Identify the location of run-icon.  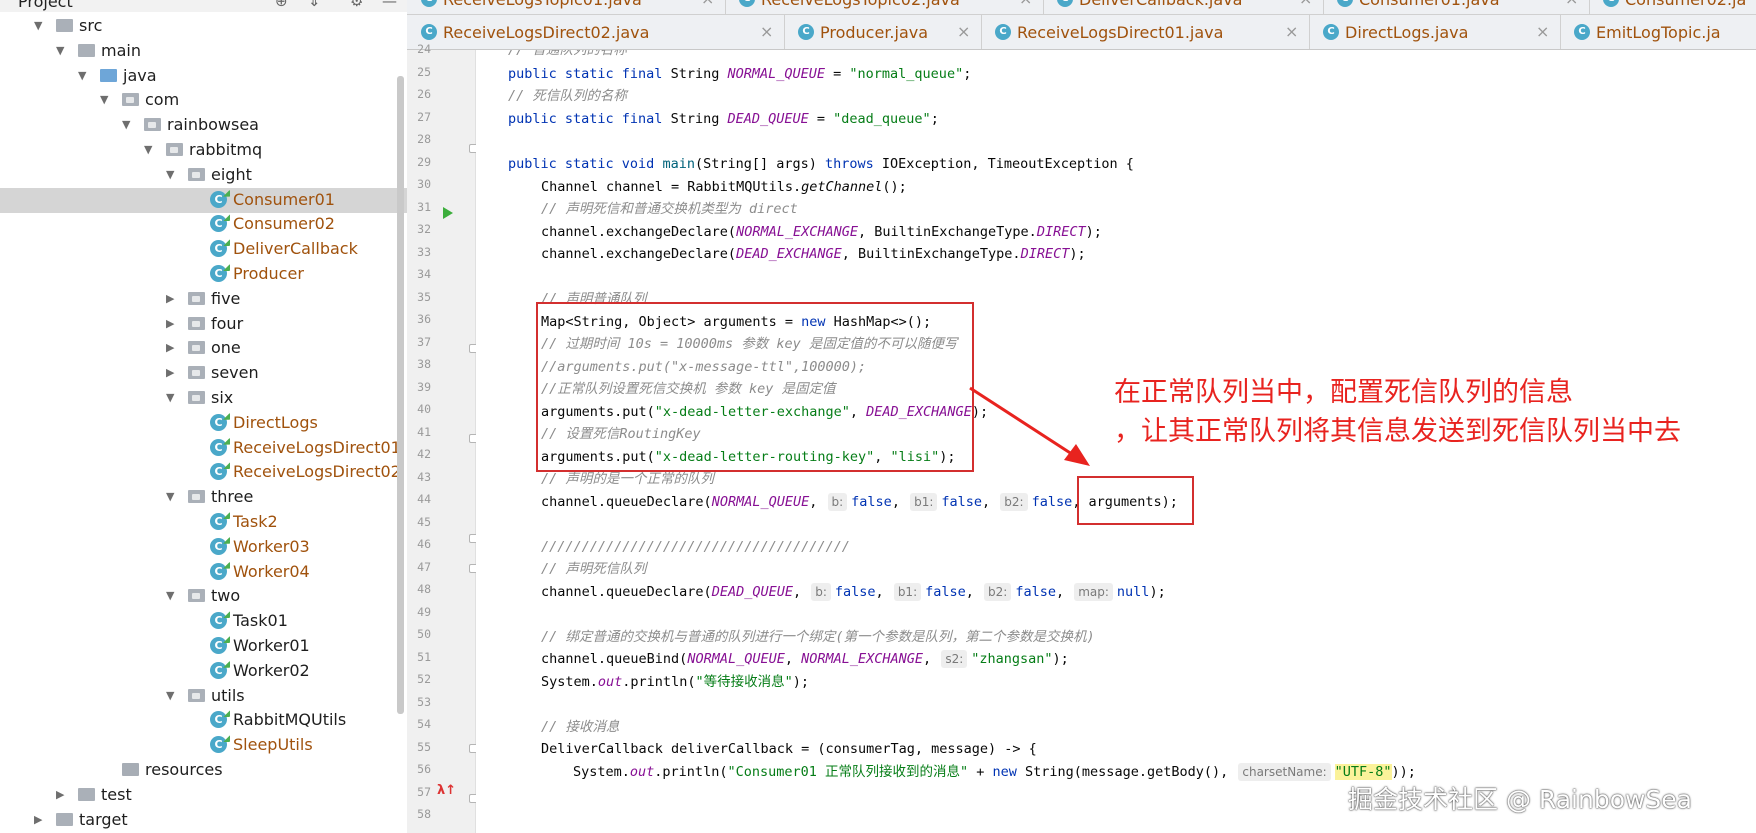
(448, 213).